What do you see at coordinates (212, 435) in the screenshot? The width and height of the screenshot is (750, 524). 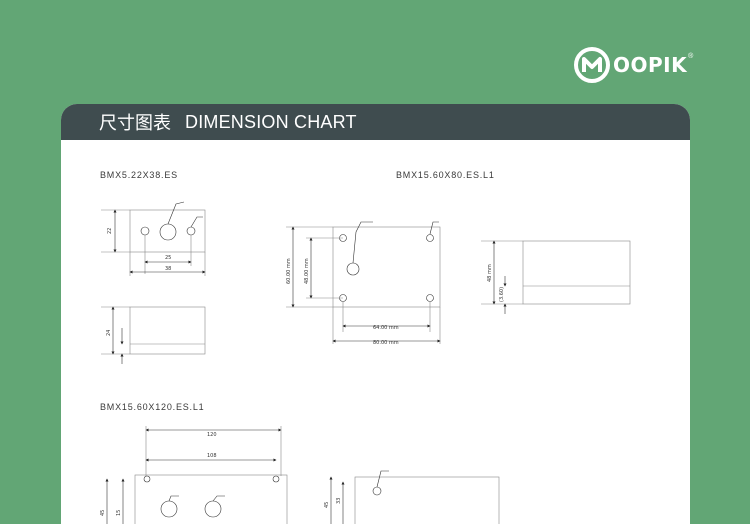 I see `dim-c-w1: 120` at bounding box center [212, 435].